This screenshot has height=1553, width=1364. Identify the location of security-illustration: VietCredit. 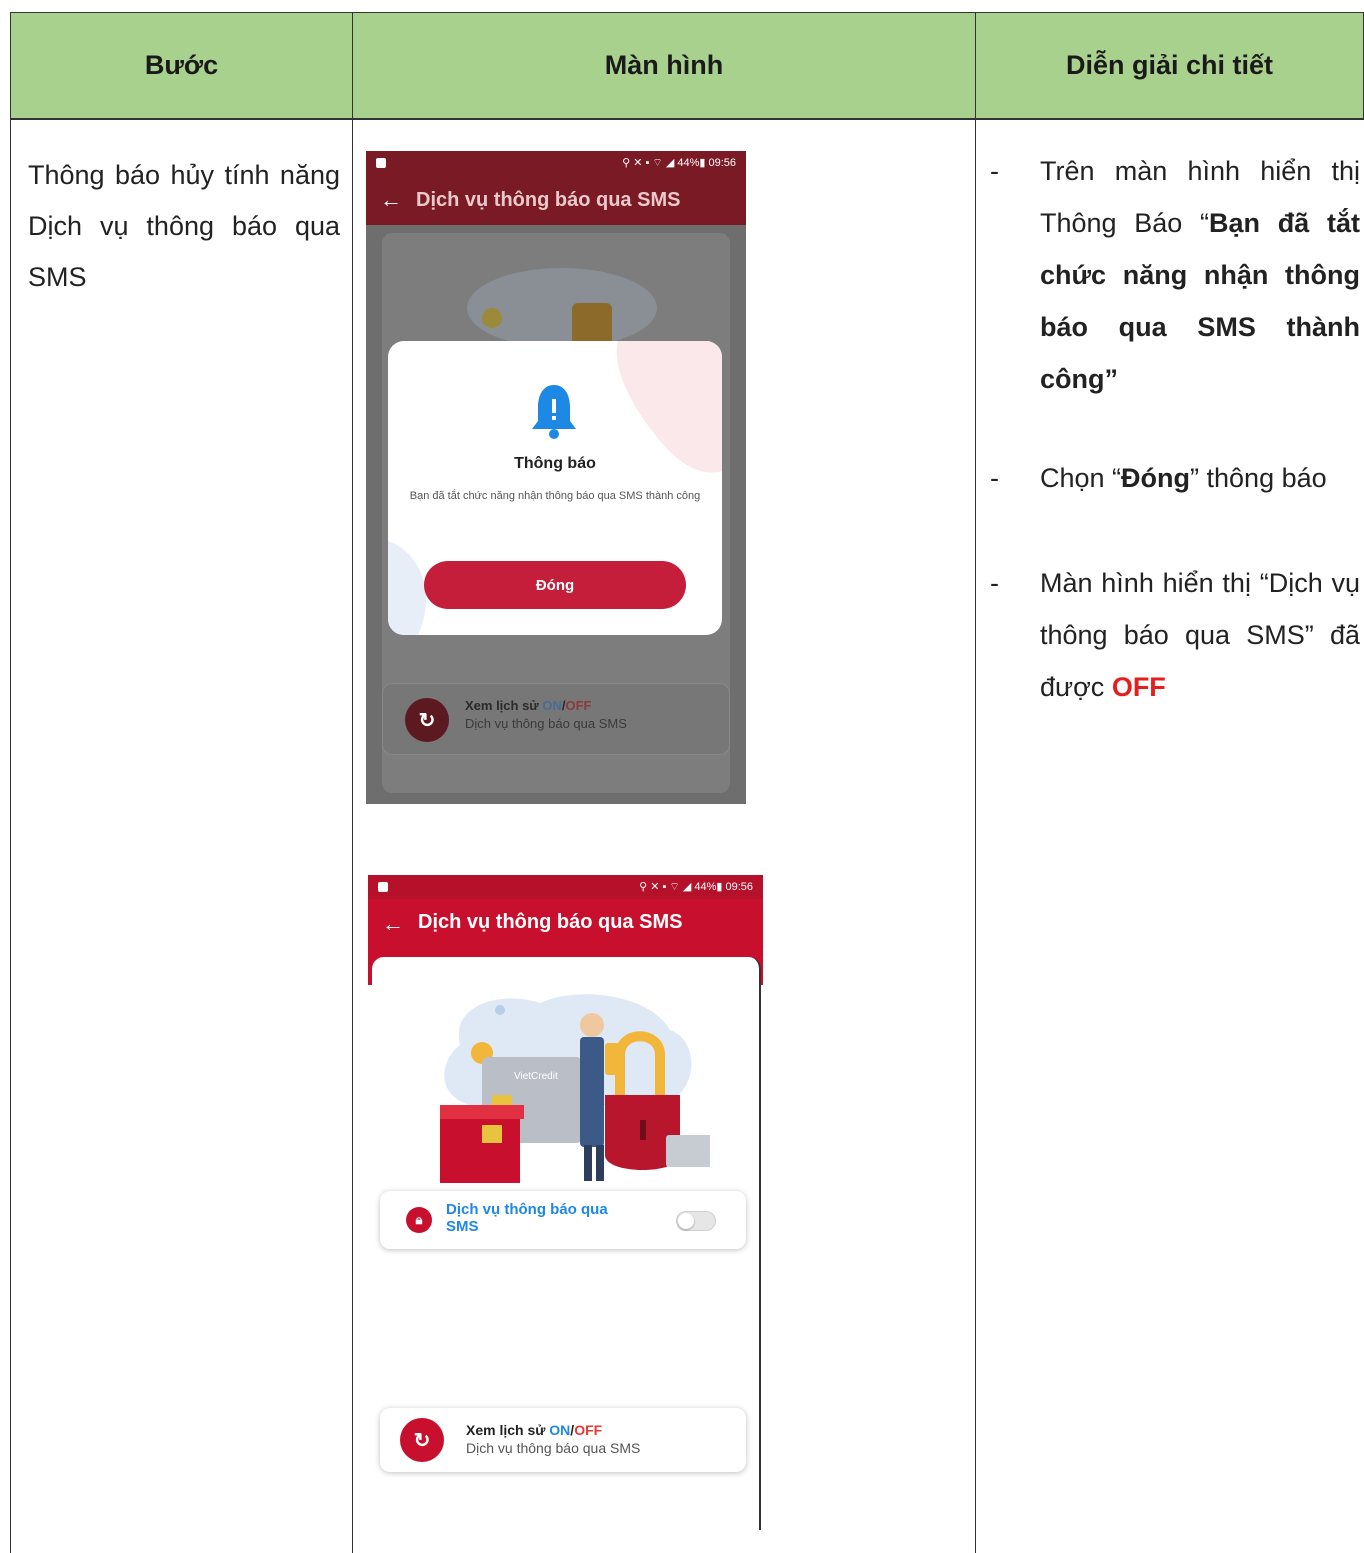
(575, 1088).